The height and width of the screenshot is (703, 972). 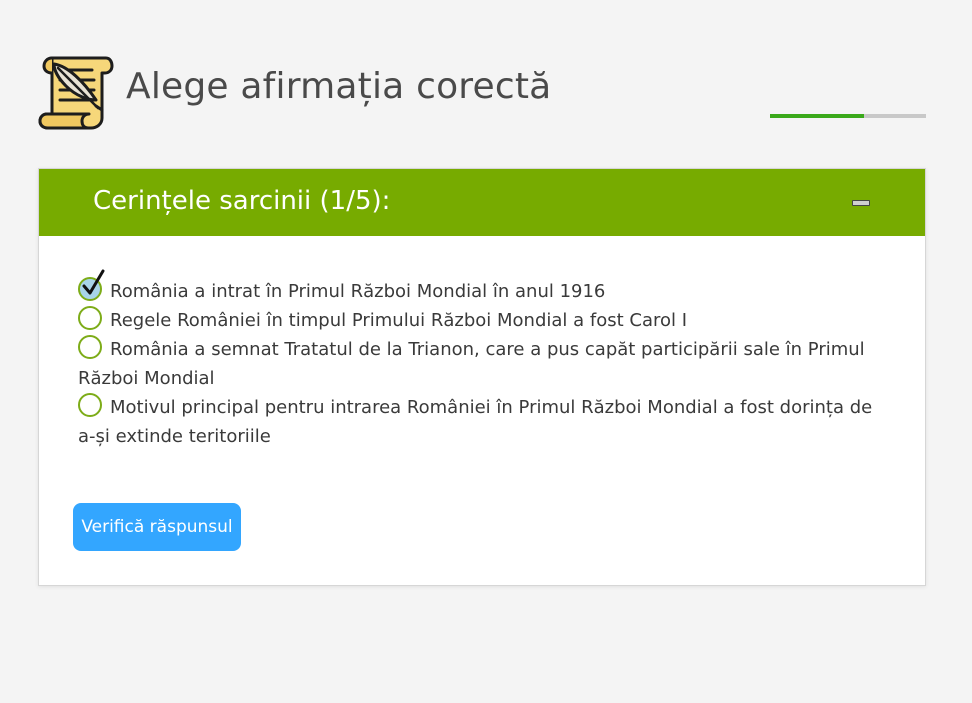 I want to click on minus-icon, so click(x=861, y=203).